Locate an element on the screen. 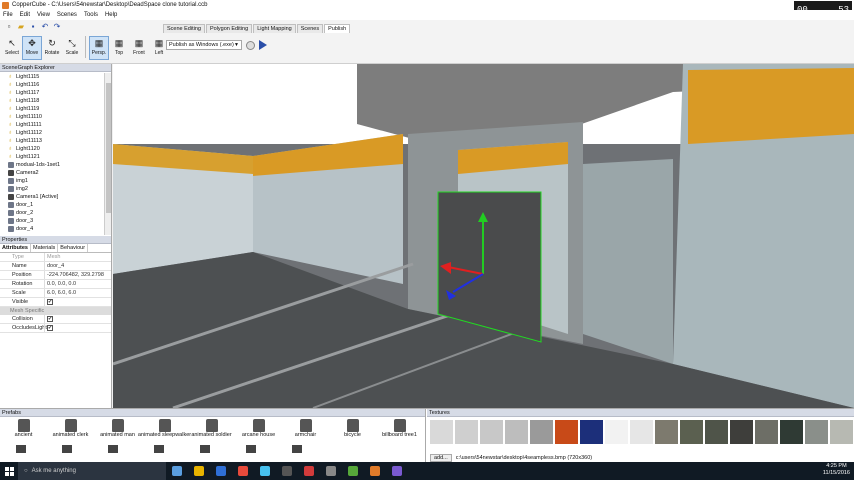  menu-help: Help is located at coordinates (111, 15).